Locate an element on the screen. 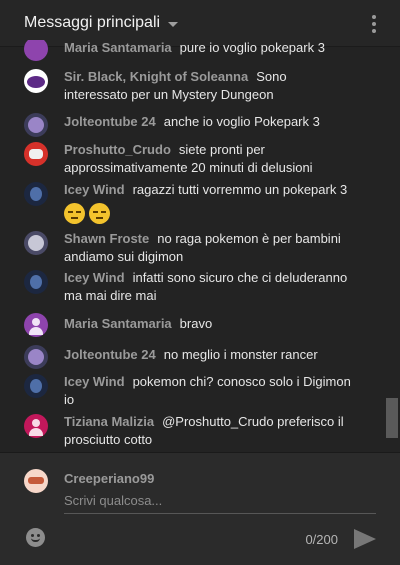 The width and height of the screenshot is (400, 565). character-counter: 0/200 is located at coordinates (321, 539).